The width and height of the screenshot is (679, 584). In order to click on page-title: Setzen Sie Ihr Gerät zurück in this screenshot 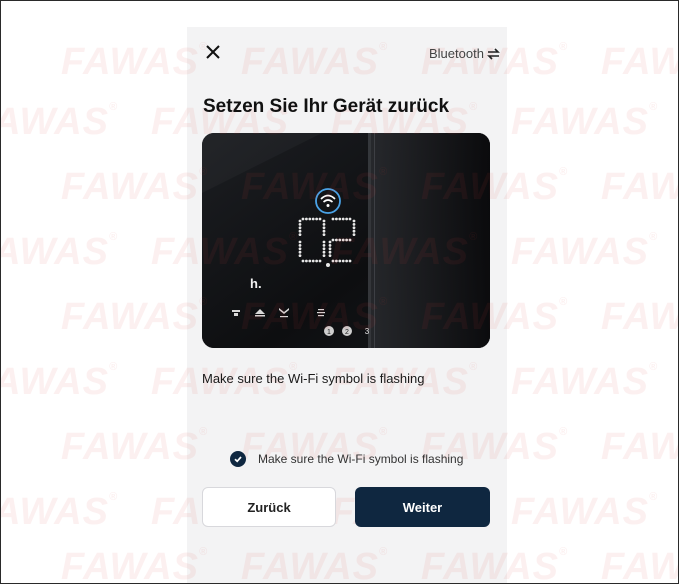, I will do `click(326, 106)`.